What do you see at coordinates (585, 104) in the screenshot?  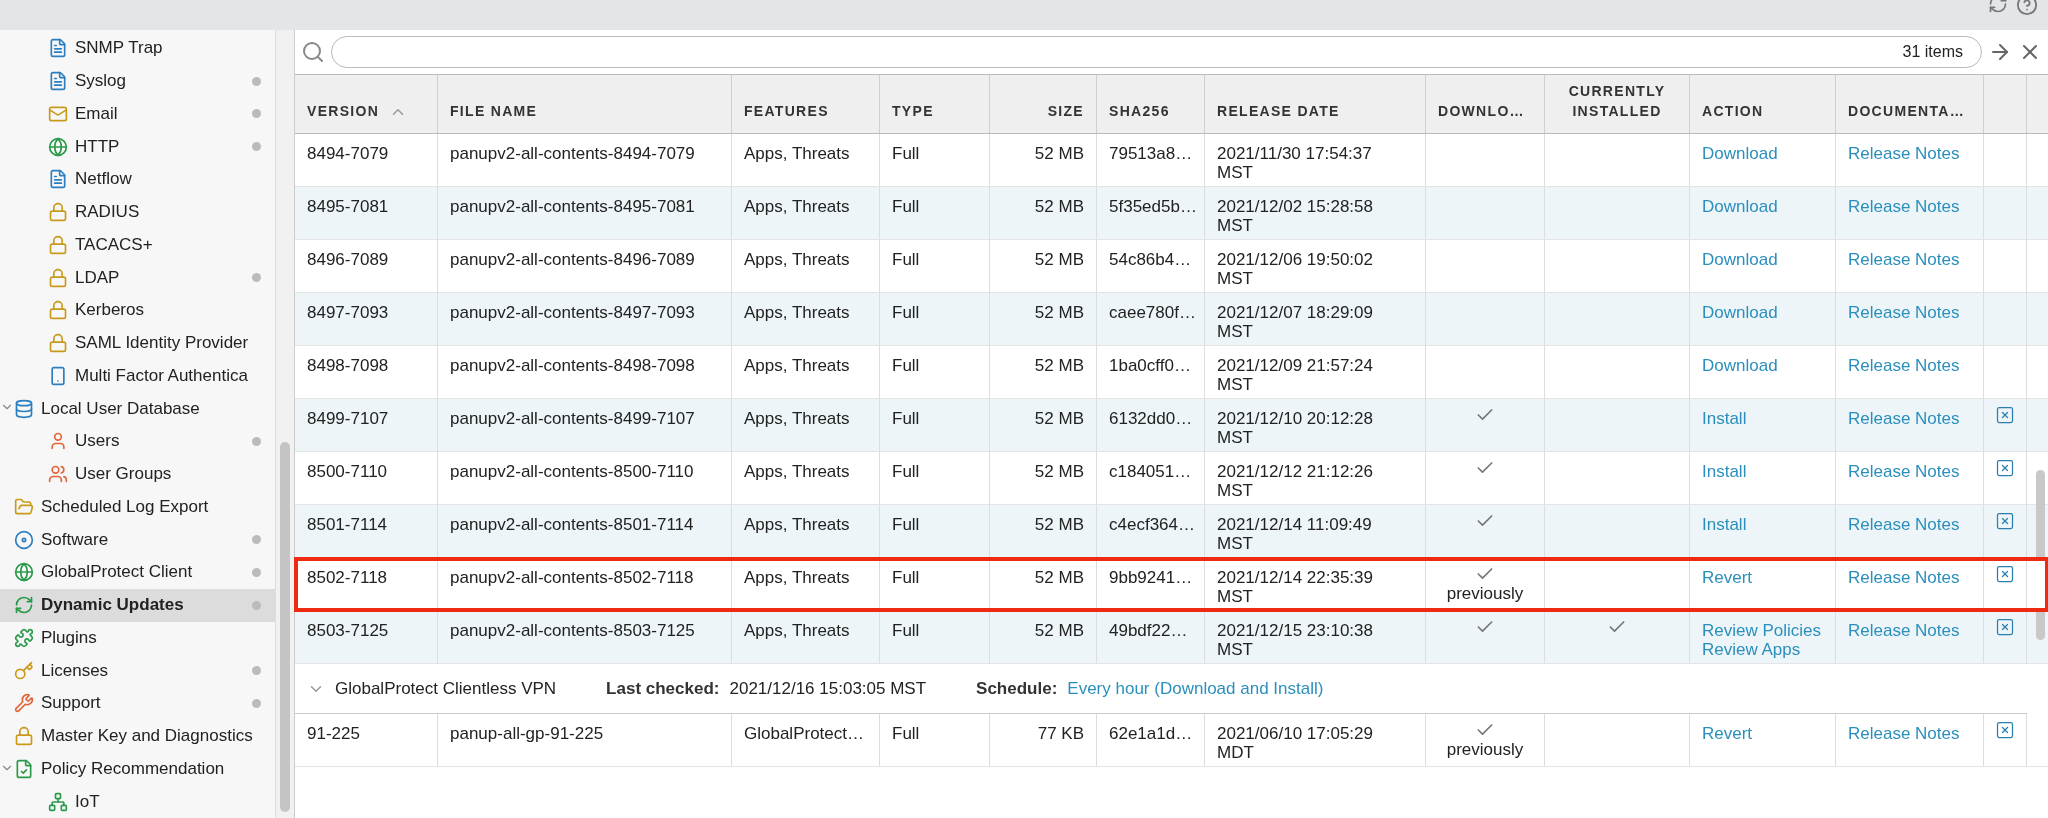 I see `column-header: FILE NAME` at bounding box center [585, 104].